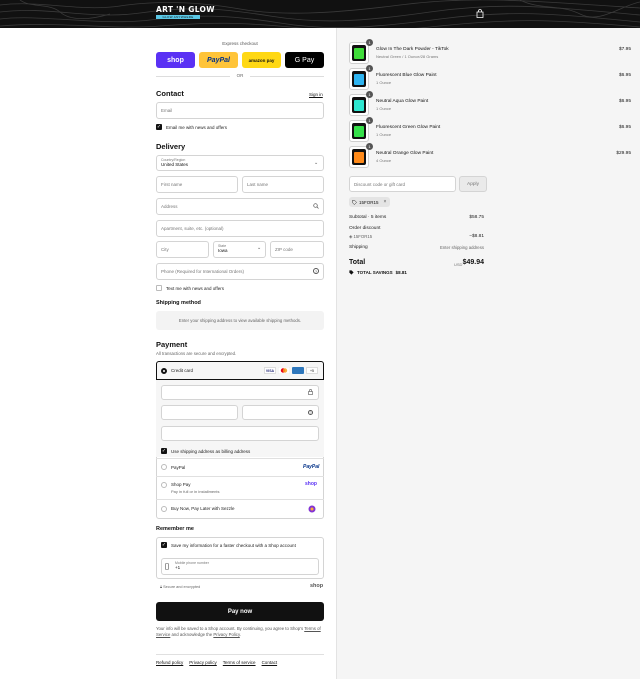 The height and width of the screenshot is (679, 640). What do you see at coordinates (164, 371) in the screenshot?
I see `credit-card-radio` at bounding box center [164, 371].